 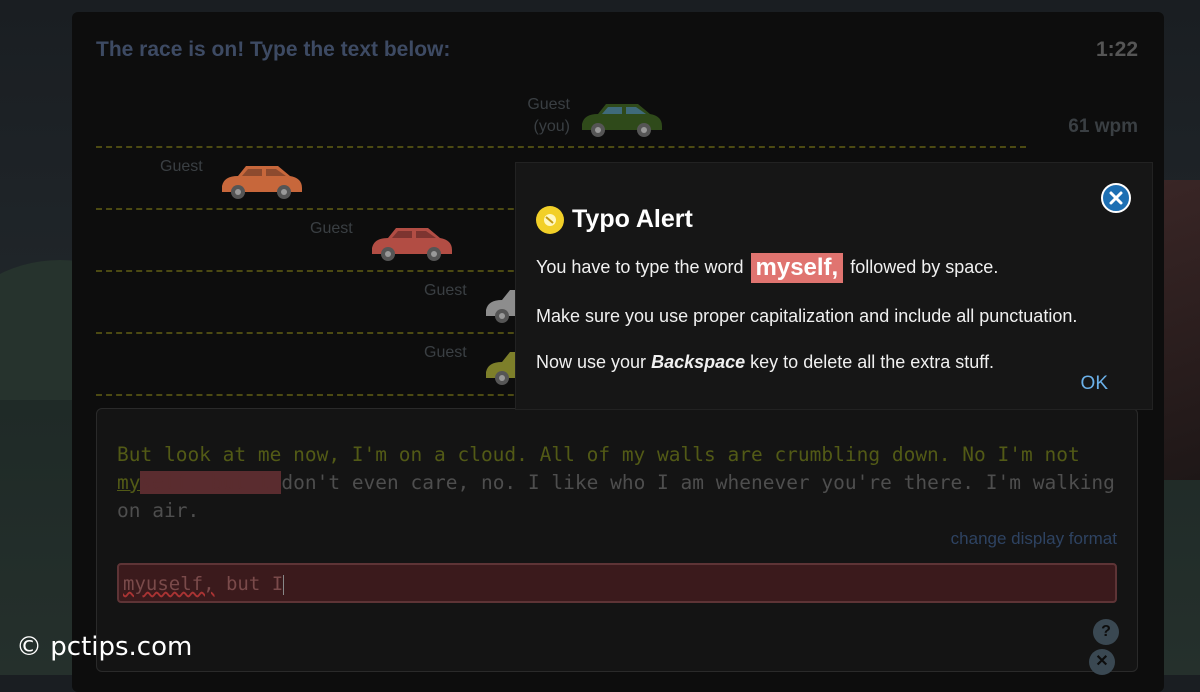 I want to click on input-misspelled-word: myuself,, so click(x=169, y=584).